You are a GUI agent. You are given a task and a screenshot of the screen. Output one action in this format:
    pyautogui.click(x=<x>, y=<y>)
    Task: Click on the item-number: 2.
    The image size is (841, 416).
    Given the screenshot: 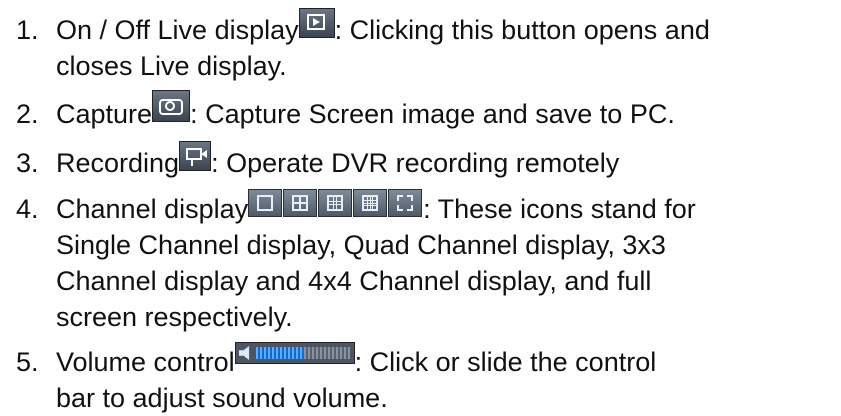 What is the action you would take?
    pyautogui.click(x=27, y=114)
    